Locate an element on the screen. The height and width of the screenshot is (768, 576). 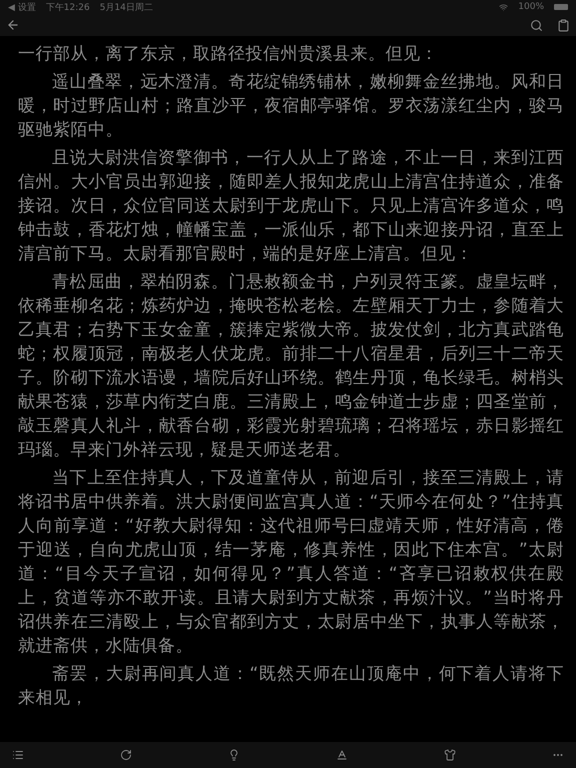
rotate-button is located at coordinates (126, 755).